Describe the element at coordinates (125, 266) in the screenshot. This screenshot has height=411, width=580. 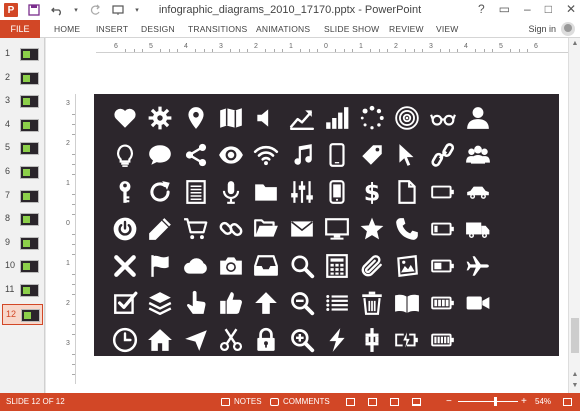
I see `close-x-icon` at that location.